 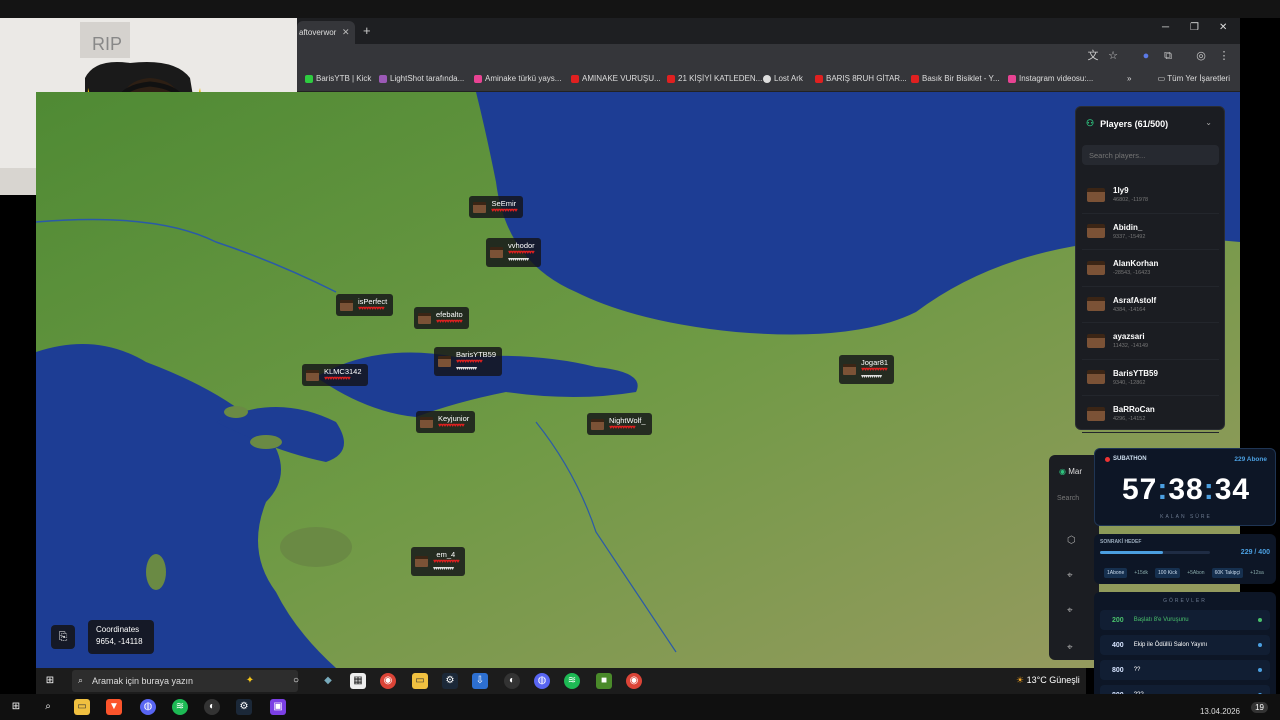 What do you see at coordinates (114, 707) in the screenshot?
I see `brave-icon: ▼` at bounding box center [114, 707].